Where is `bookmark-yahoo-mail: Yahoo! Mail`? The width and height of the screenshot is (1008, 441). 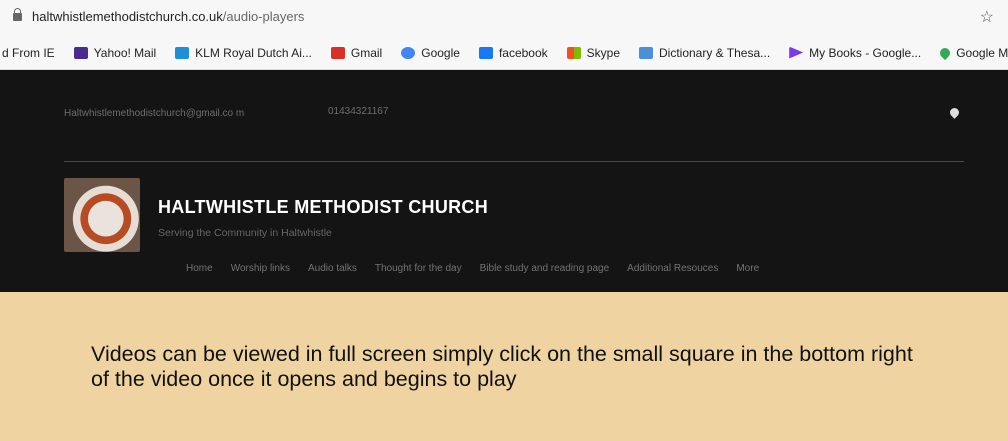 bookmark-yahoo-mail: Yahoo! Mail is located at coordinates (114, 53).